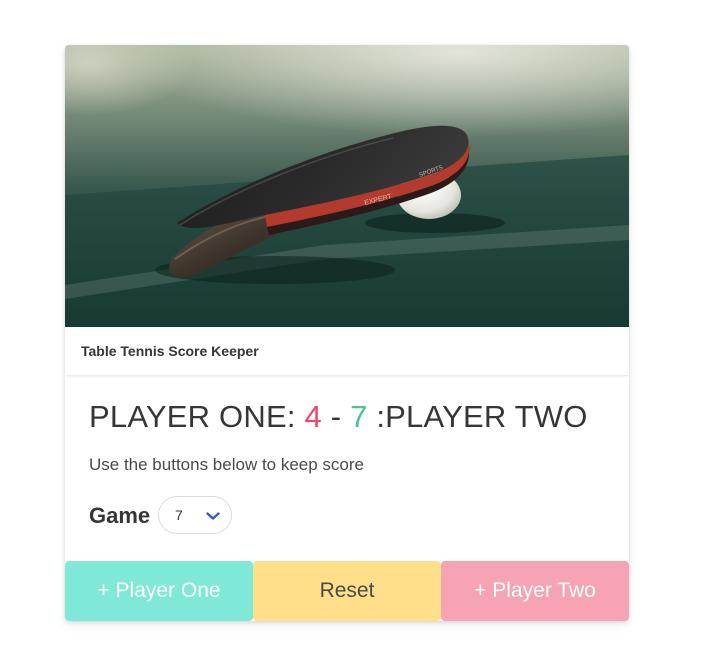 This screenshot has height=670, width=718. What do you see at coordinates (195, 515) in the screenshot?
I see `game-select: 7` at bounding box center [195, 515].